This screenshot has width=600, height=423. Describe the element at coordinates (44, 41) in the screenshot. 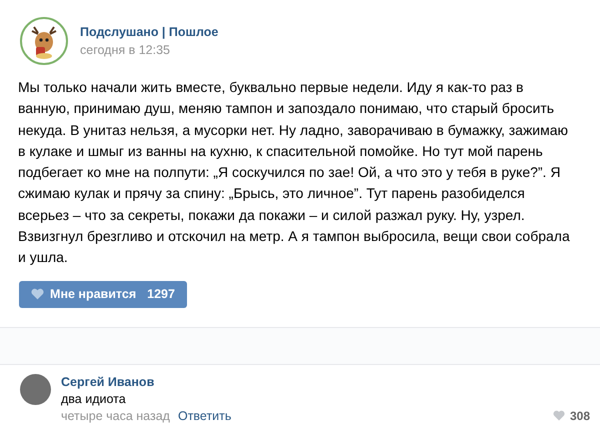

I see `deer-avatar-drawing` at that location.